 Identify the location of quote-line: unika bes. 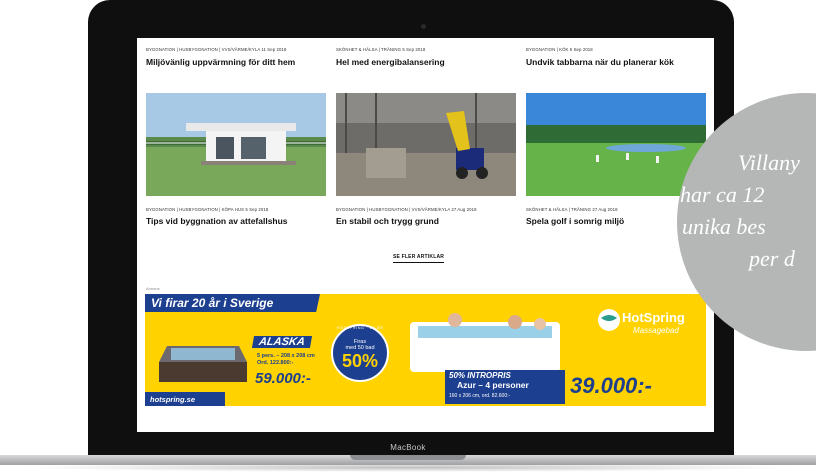
(724, 226).